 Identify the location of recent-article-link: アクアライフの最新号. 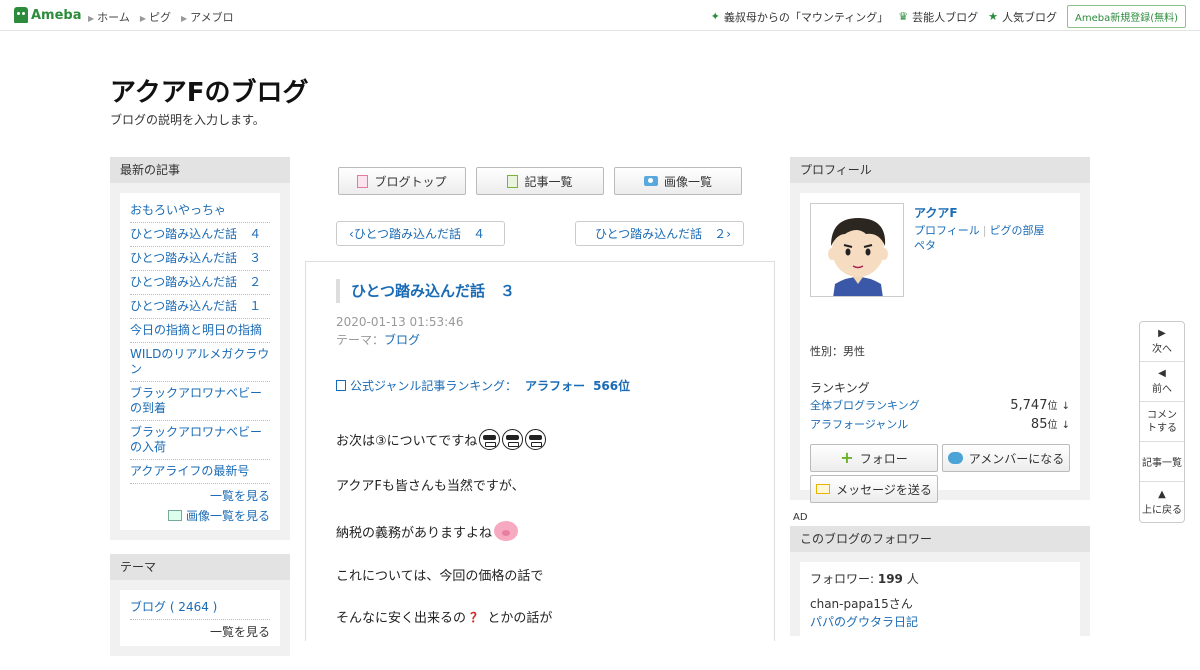
(200, 472).